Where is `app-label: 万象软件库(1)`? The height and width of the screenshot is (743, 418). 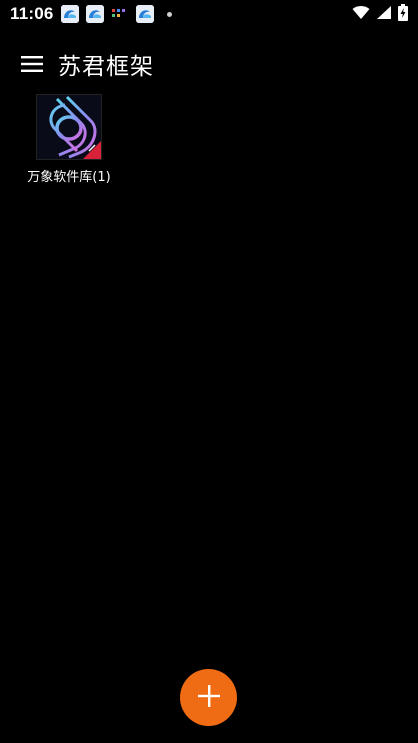
app-label: 万象软件库(1) is located at coordinates (69, 177).